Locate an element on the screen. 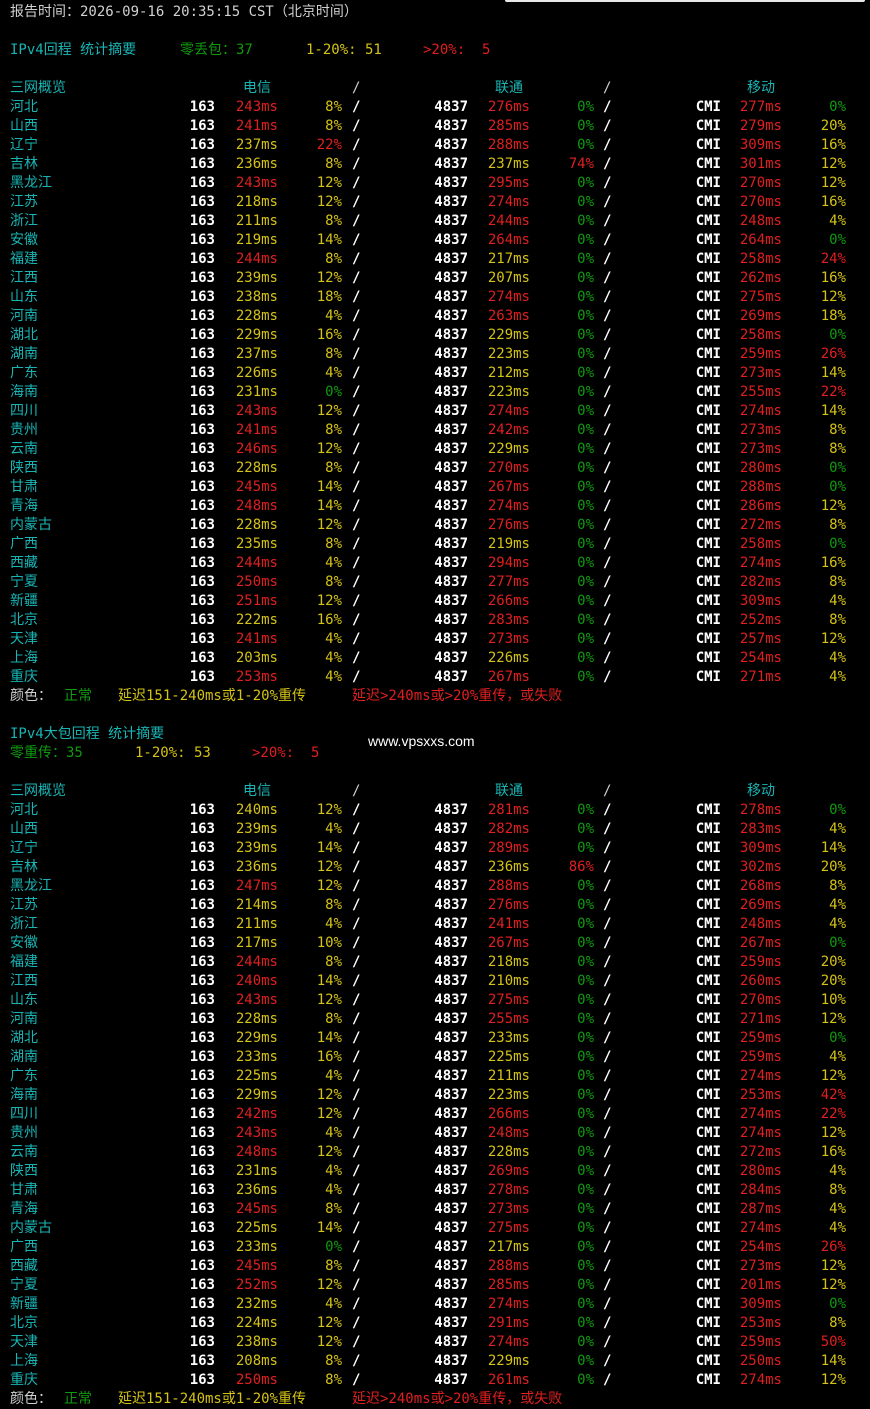  cu-latency: 288ms is located at coordinates (508, 1266).